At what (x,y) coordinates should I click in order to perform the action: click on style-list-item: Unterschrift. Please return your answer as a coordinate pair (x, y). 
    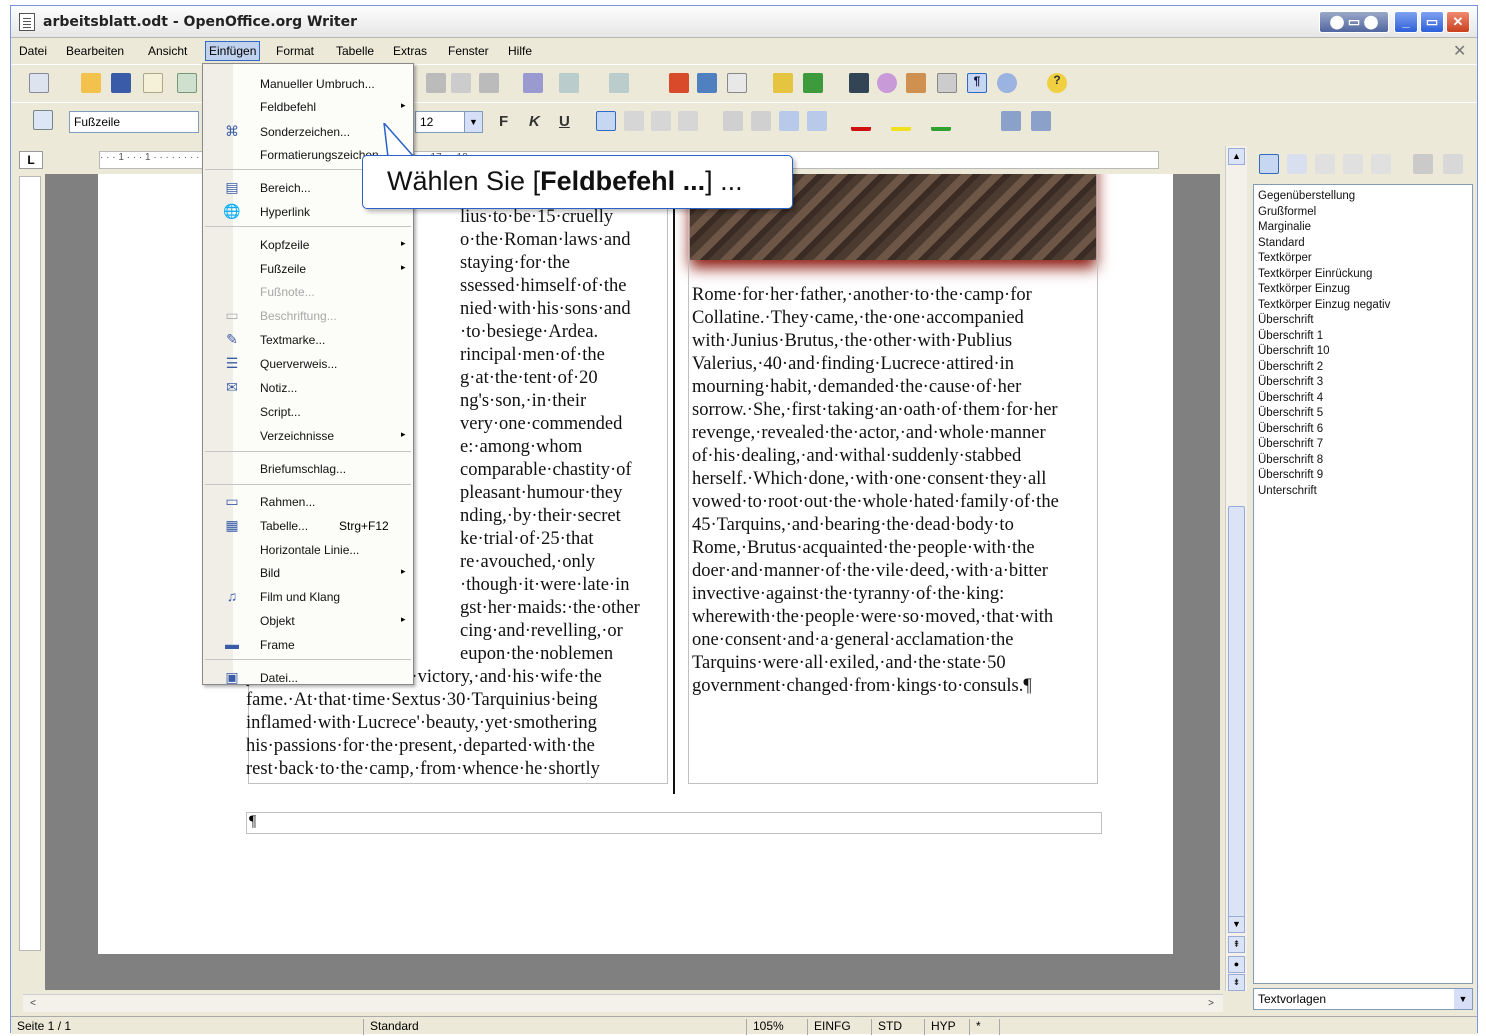
    Looking at the image, I should click on (1363, 492).